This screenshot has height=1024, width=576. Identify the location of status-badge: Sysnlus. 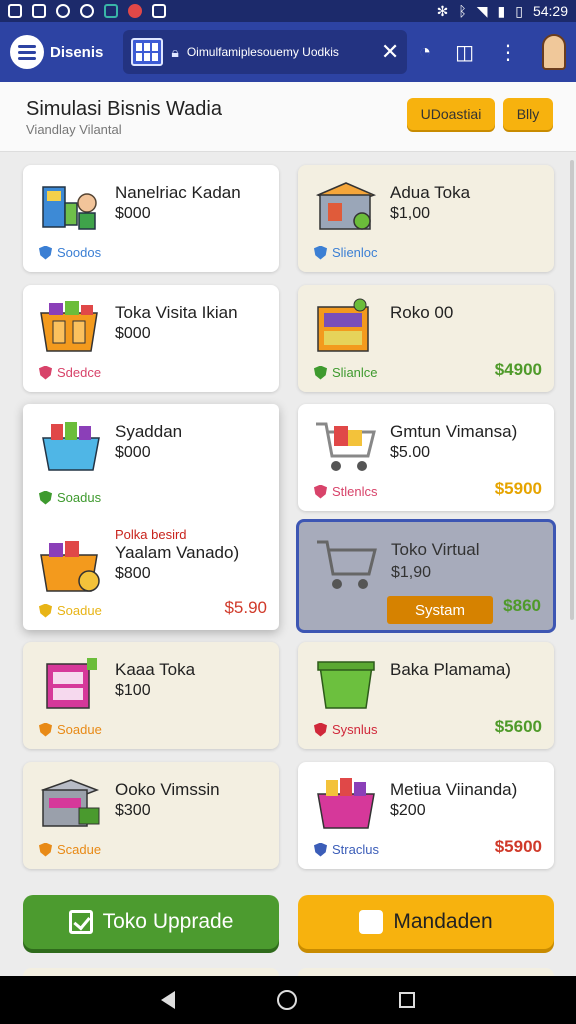
(346, 729).